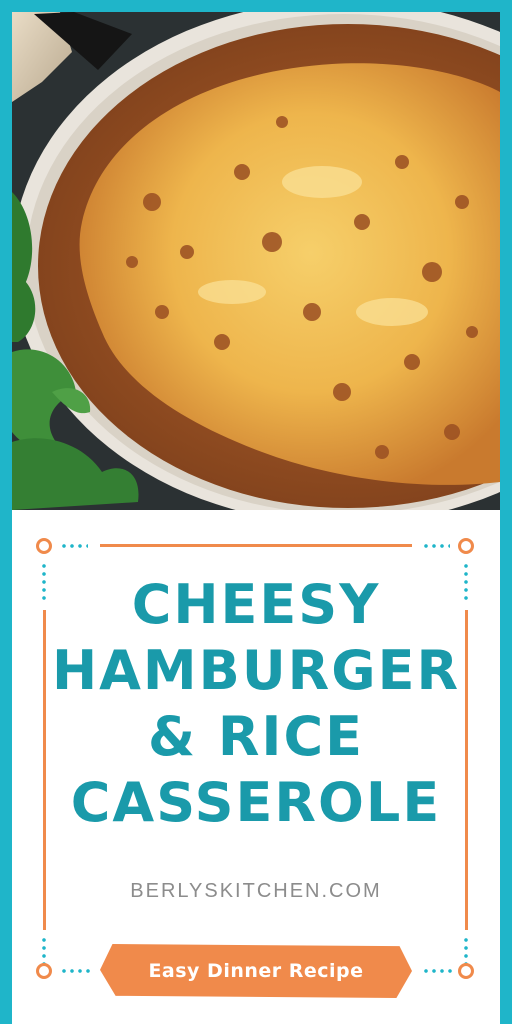 This screenshot has width=512, height=1024. What do you see at coordinates (256, 670) in the screenshot?
I see `title-line: HAMBURGER` at bounding box center [256, 670].